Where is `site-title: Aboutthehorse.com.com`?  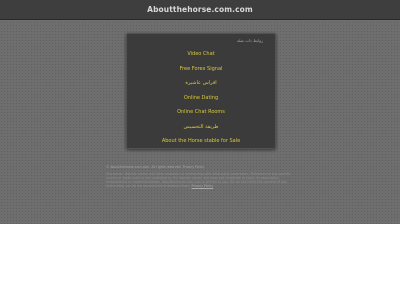
site-title: Aboutthehorse.com.com is located at coordinates (200, 9).